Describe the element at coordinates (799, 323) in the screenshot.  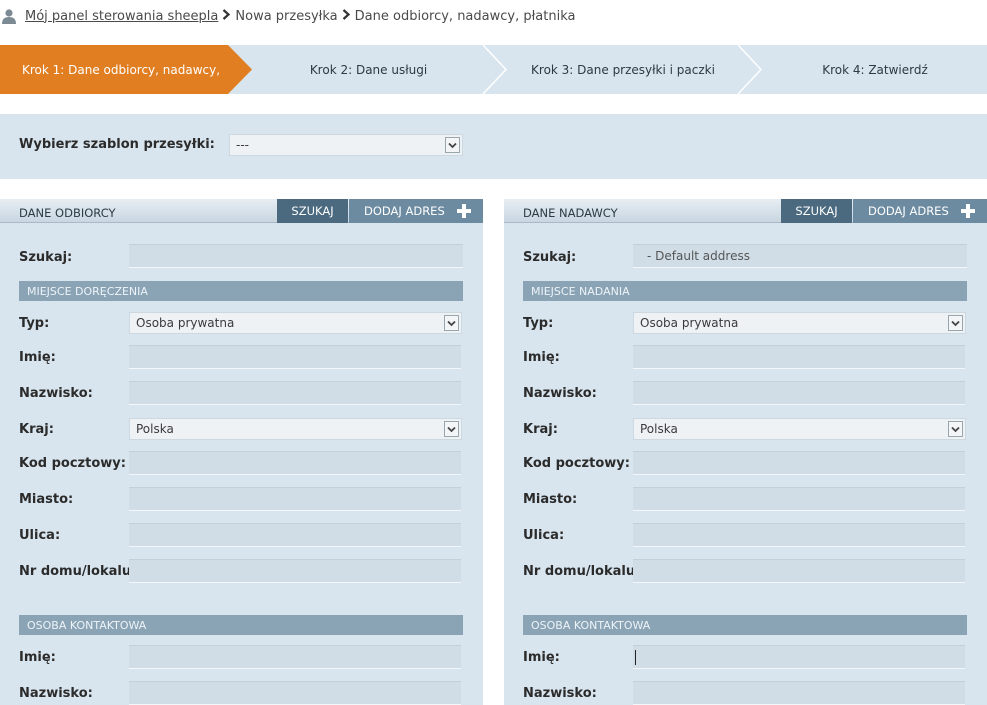
I see `sender-type-select: Osoba prywatna` at that location.